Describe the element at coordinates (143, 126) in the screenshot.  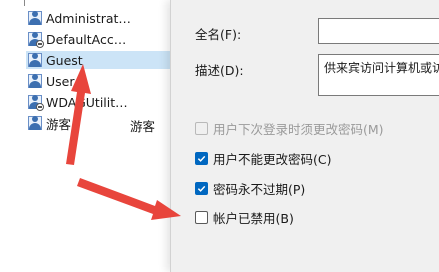
I see `user-description: 游客` at that location.